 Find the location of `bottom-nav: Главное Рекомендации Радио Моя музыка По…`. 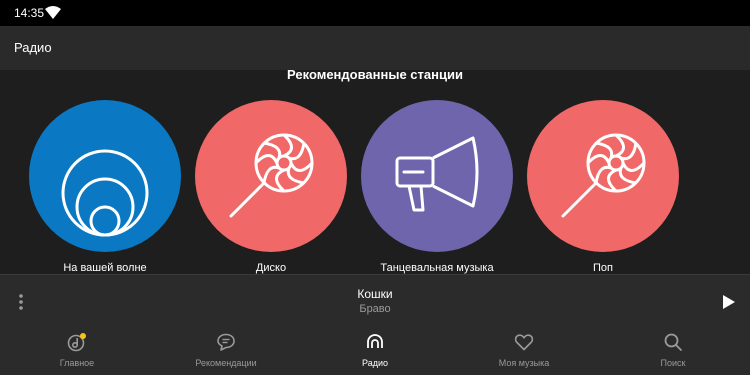

bottom-nav: Главное Рекомендации Радио Моя музыка По… is located at coordinates (375, 350).